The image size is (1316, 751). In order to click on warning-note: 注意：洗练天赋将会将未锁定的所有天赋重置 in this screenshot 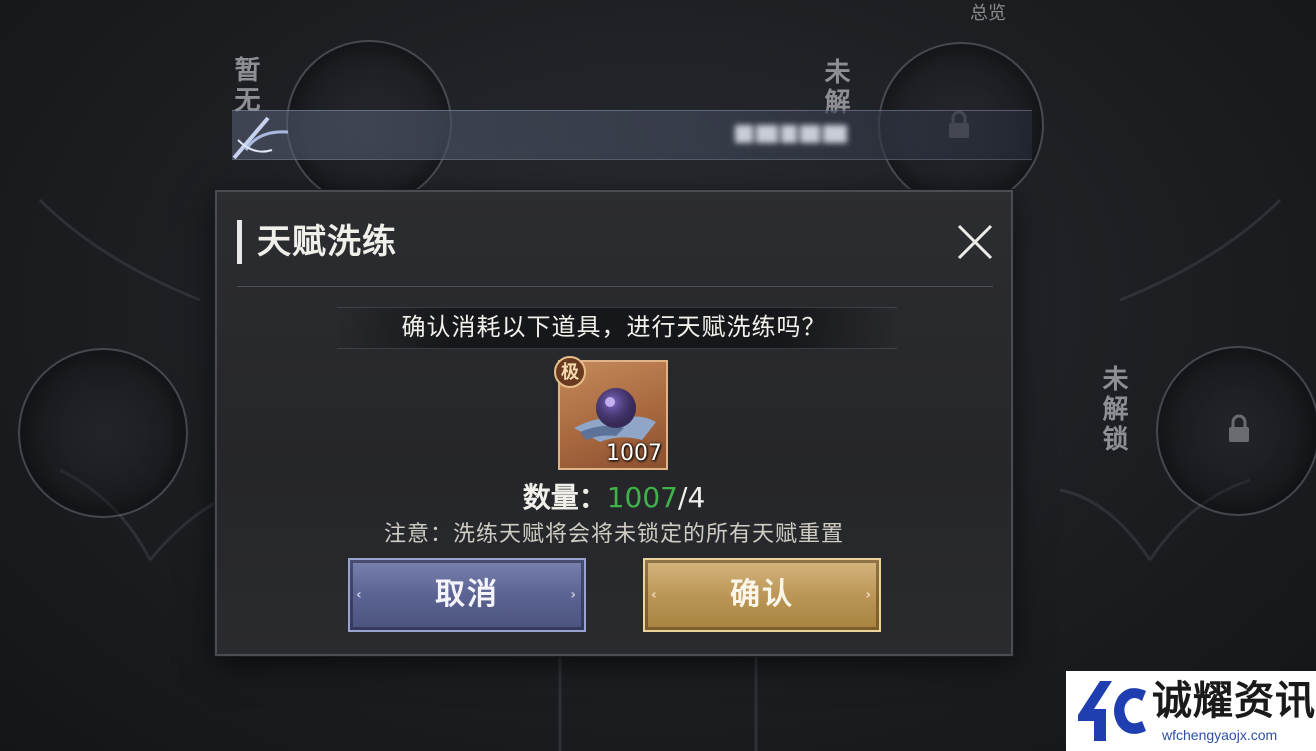, I will do `click(613, 534)`.